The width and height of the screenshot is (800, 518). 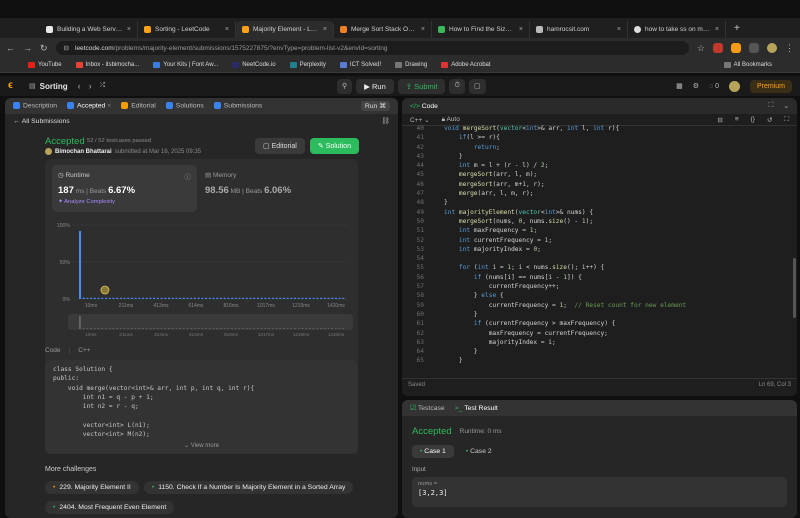 What do you see at coordinates (565, 193) in the screenshot?
I see `editor-line: merge(arr, l, m, r);` at bounding box center [565, 193].